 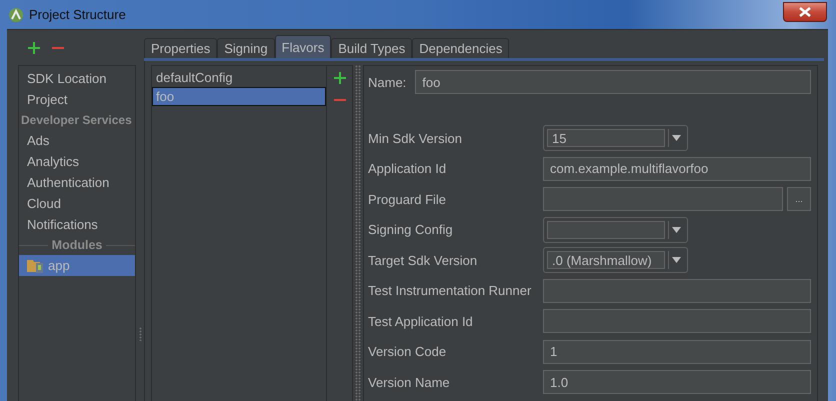 I want to click on field-label: Name:, so click(x=387, y=82).